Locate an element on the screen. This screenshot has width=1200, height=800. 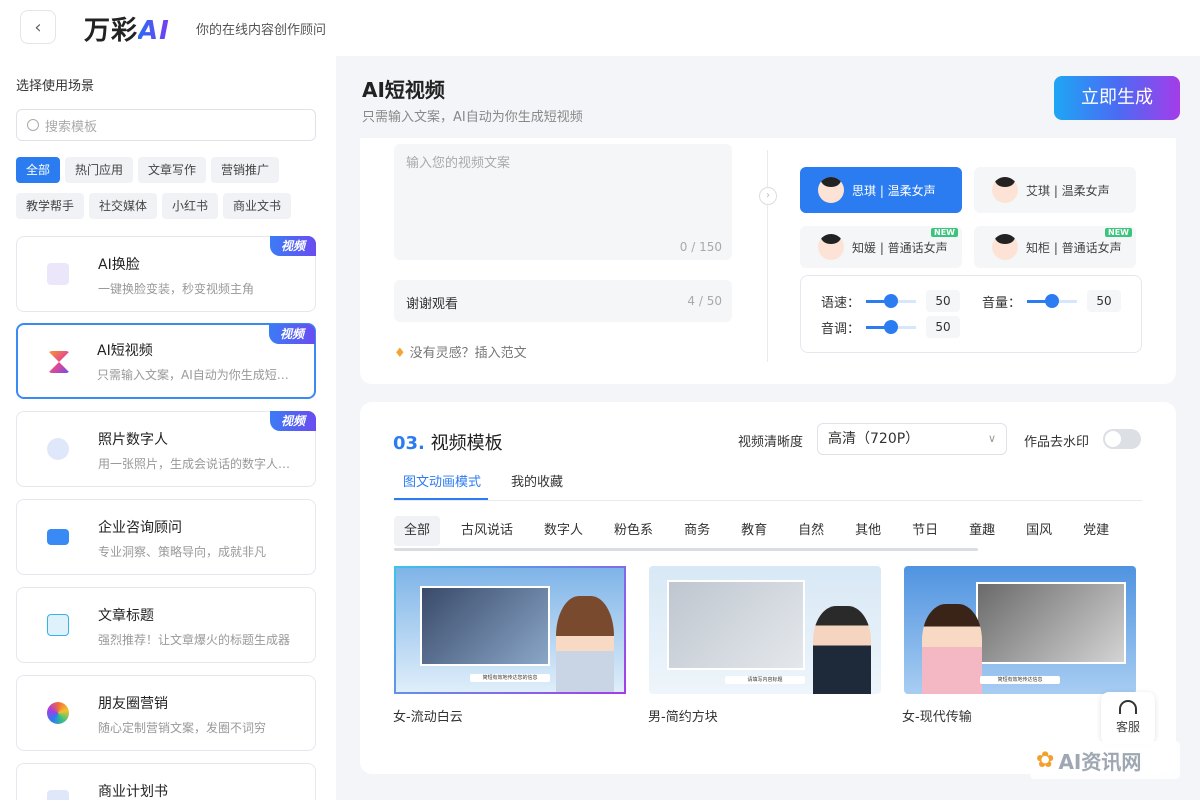
volume-value: 50 is located at coordinates (1104, 301).